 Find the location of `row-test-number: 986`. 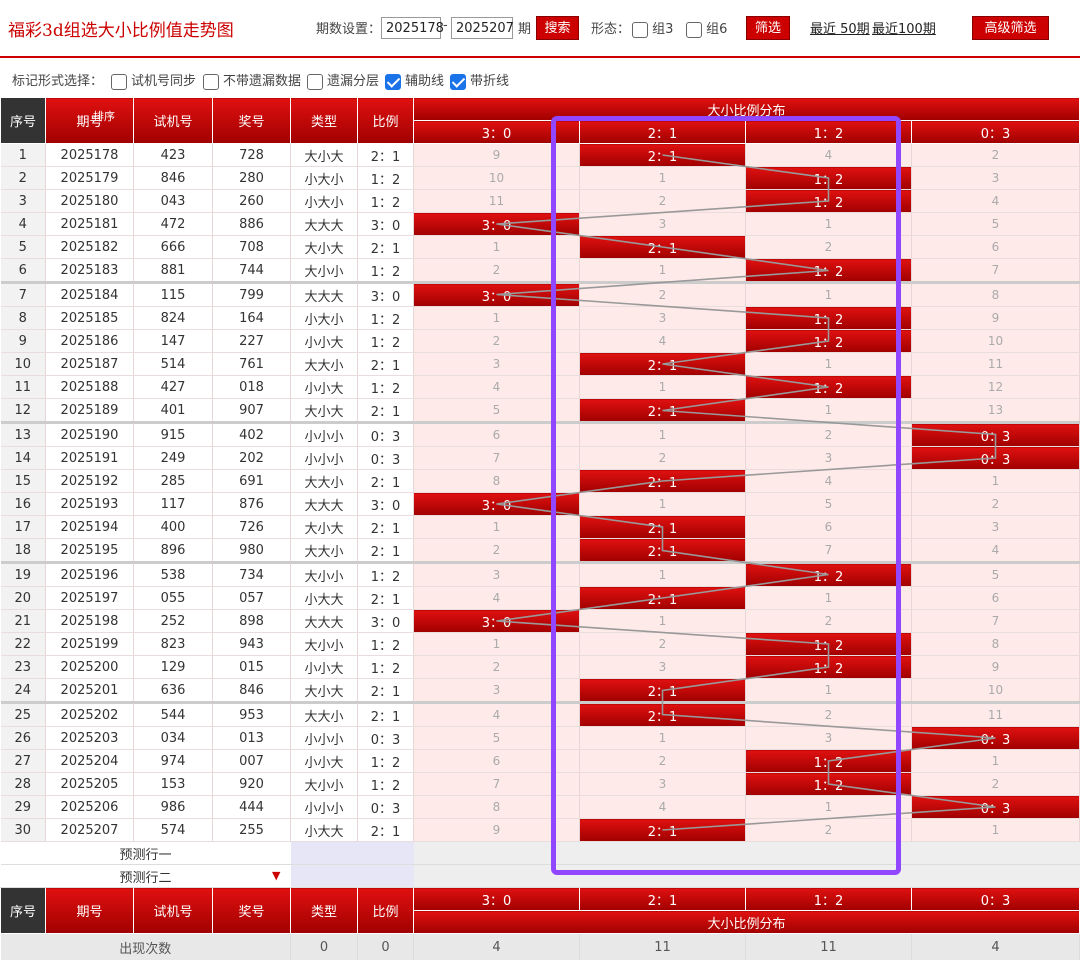

row-test-number: 986 is located at coordinates (173, 807).